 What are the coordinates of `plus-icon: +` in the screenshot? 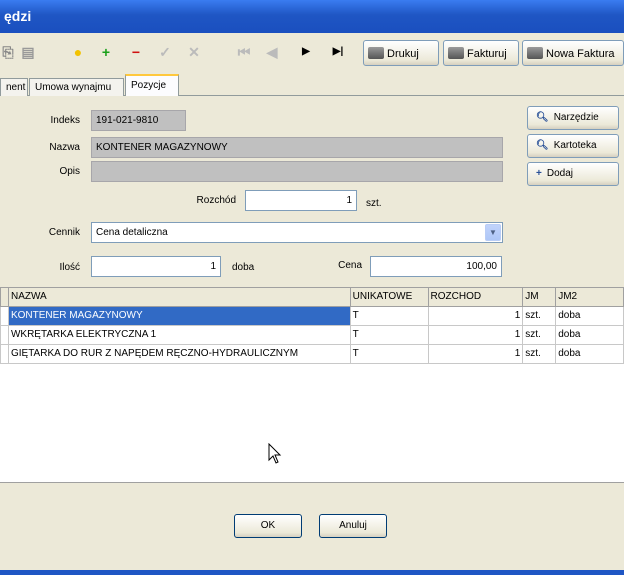 It's located at (539, 173).